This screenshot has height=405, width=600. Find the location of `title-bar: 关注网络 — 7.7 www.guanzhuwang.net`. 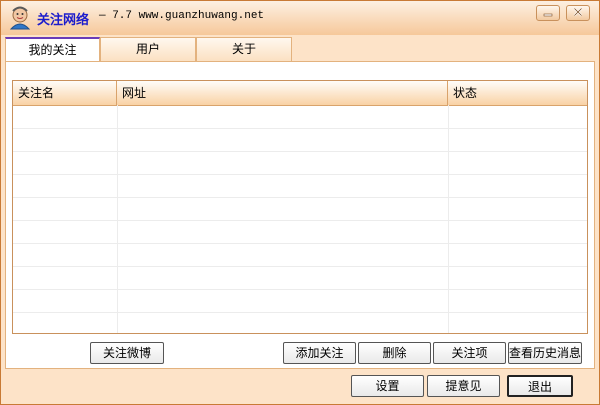

title-bar: 关注网络 — 7.7 www.guanzhuwang.net is located at coordinates (300, 18).